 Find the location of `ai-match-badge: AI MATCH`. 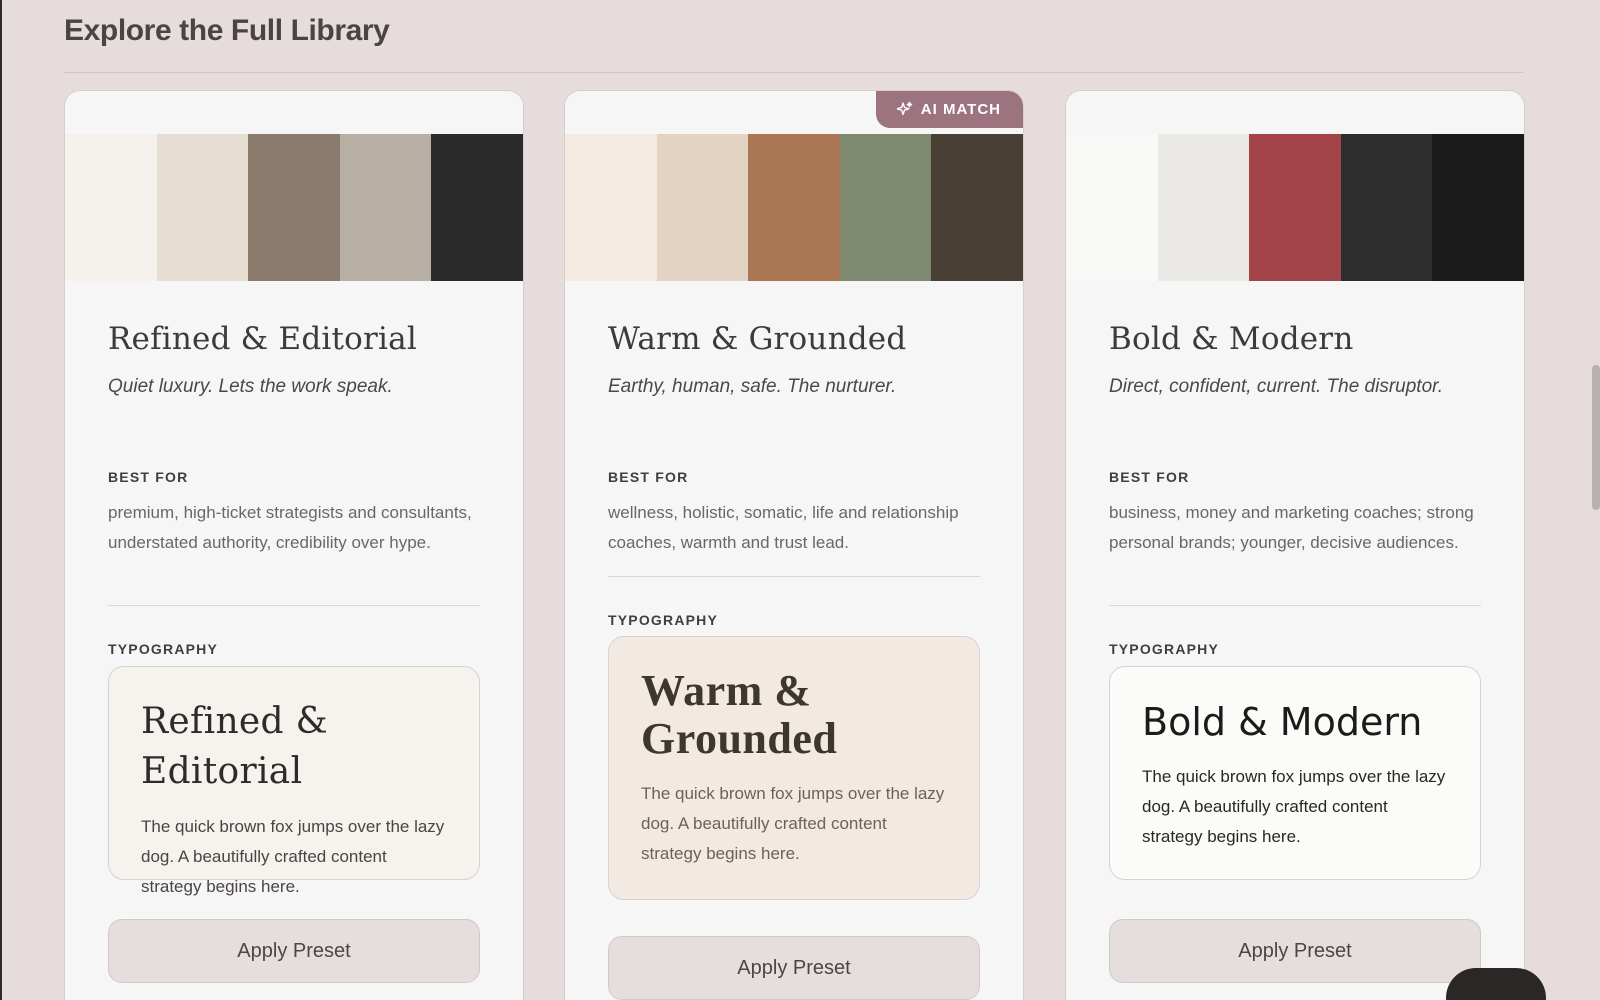

ai-match-badge: AI MATCH is located at coordinates (949, 109).